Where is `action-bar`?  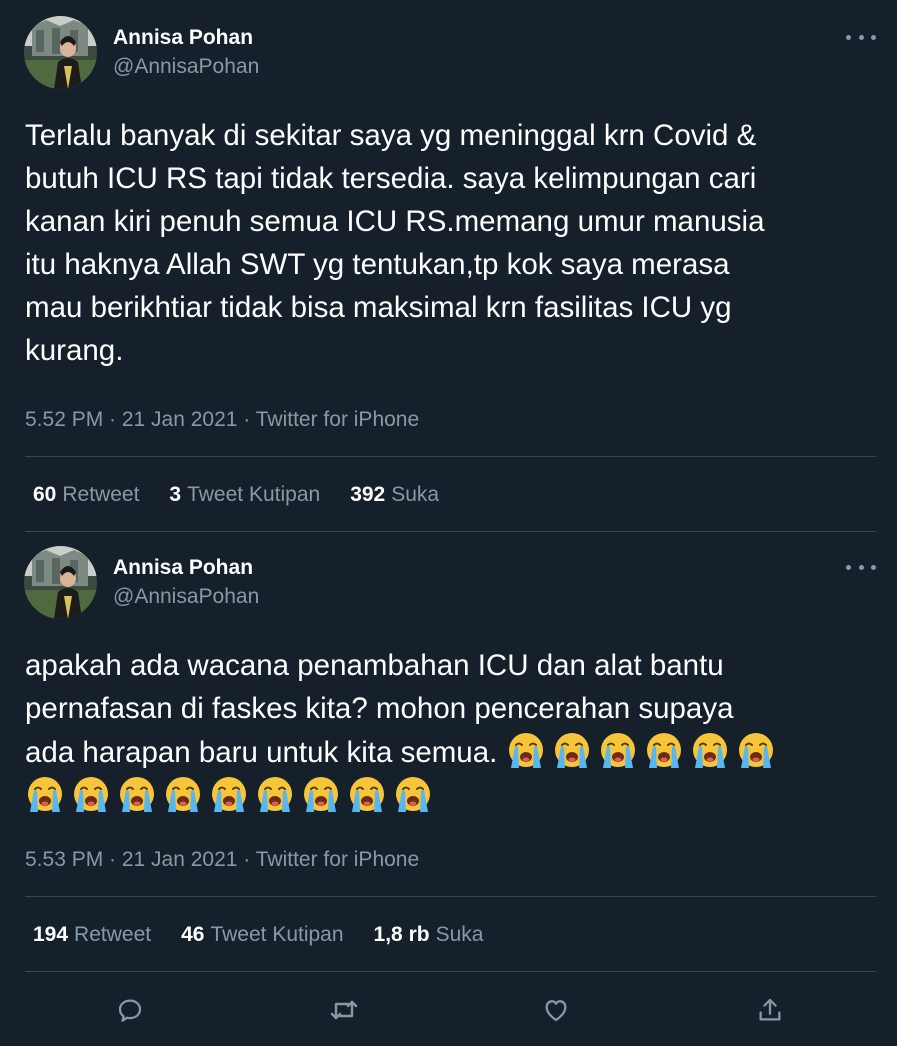 action-bar is located at coordinates (448, 1010).